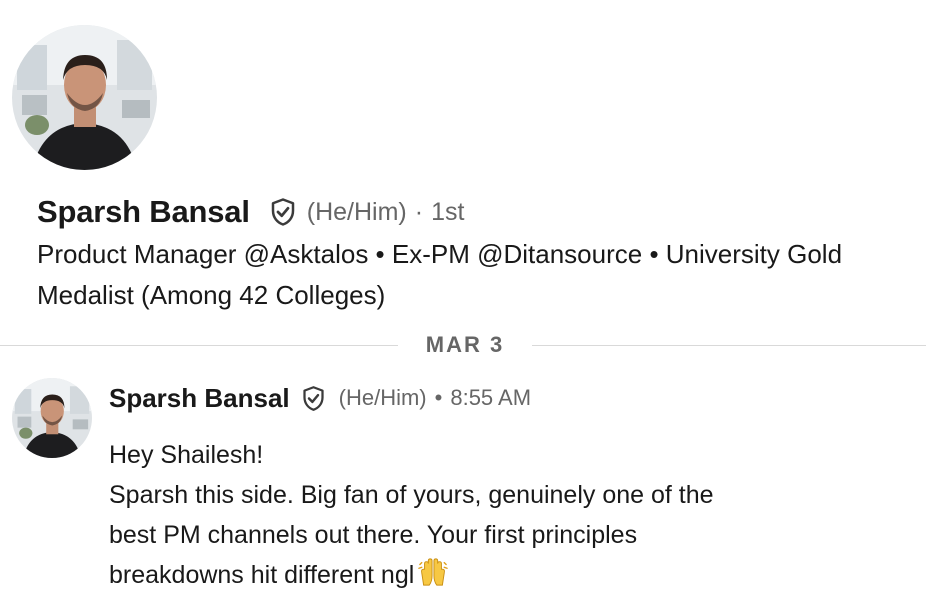  I want to click on profile-avatar, so click(84, 97).